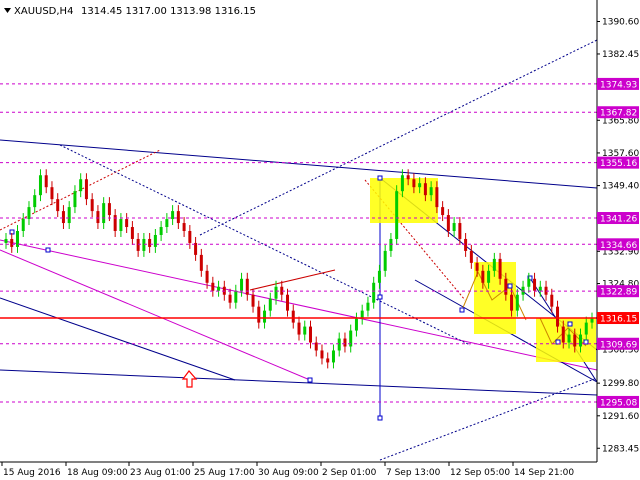 The height and width of the screenshot is (480, 640). What do you see at coordinates (618, 246) in the screenshot?
I see `price-label: 1334.66` at bounding box center [618, 246].